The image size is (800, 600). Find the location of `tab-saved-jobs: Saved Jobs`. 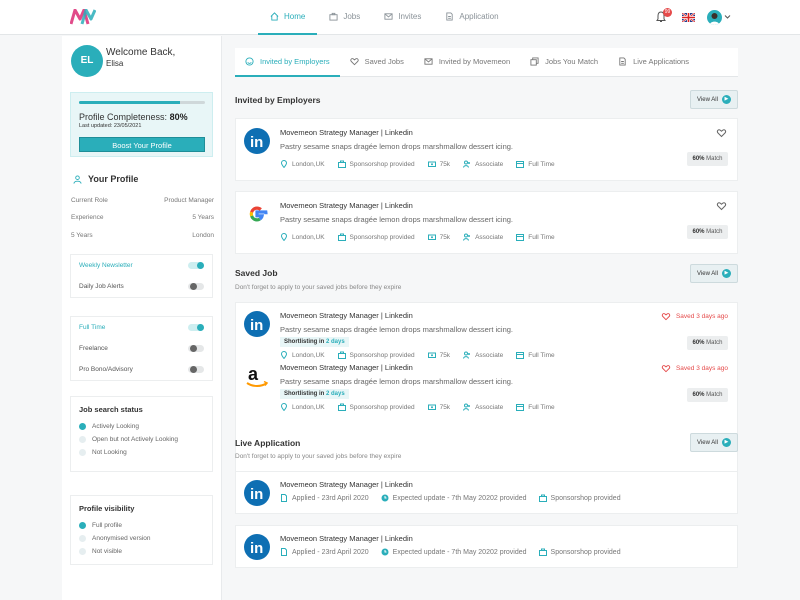

tab-saved-jobs: Saved Jobs is located at coordinates (377, 62).